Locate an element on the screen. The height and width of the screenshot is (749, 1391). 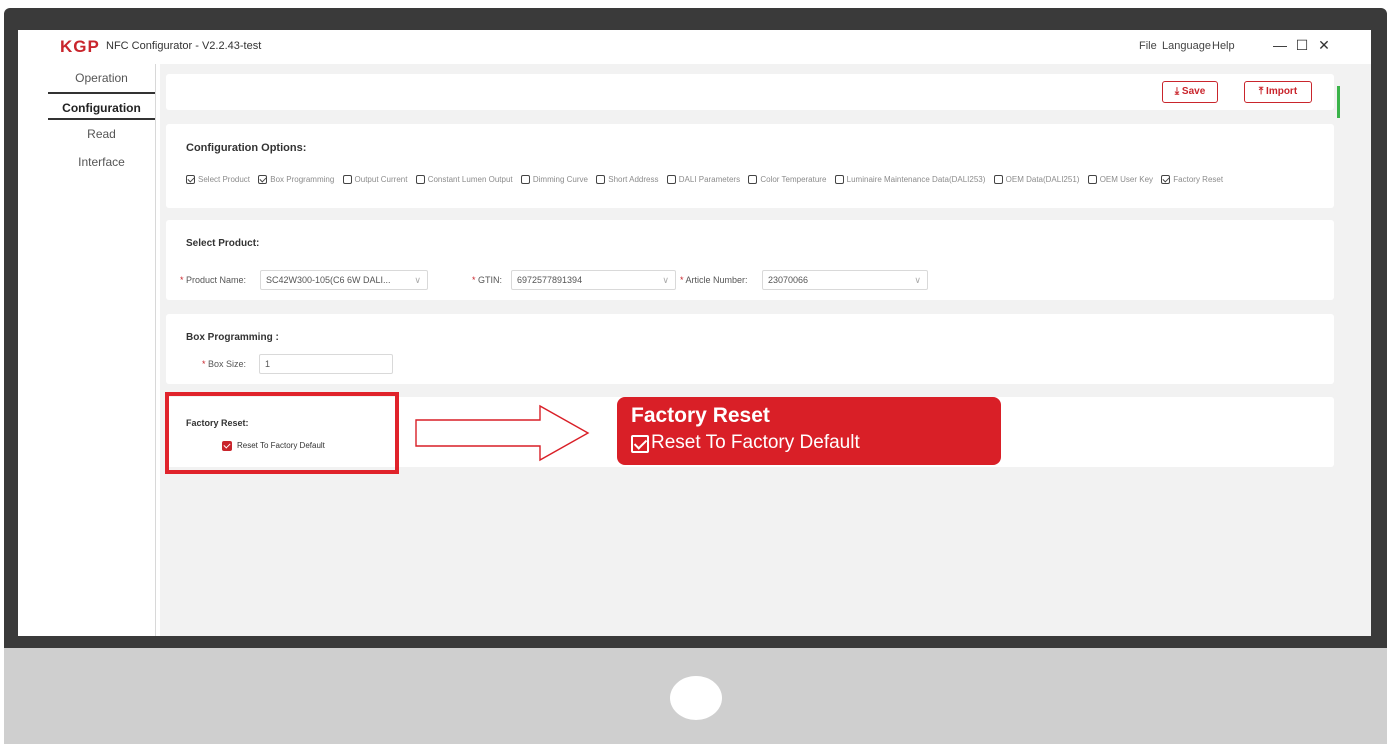
maximize-icon: ☐ is located at coordinates (1302, 45).